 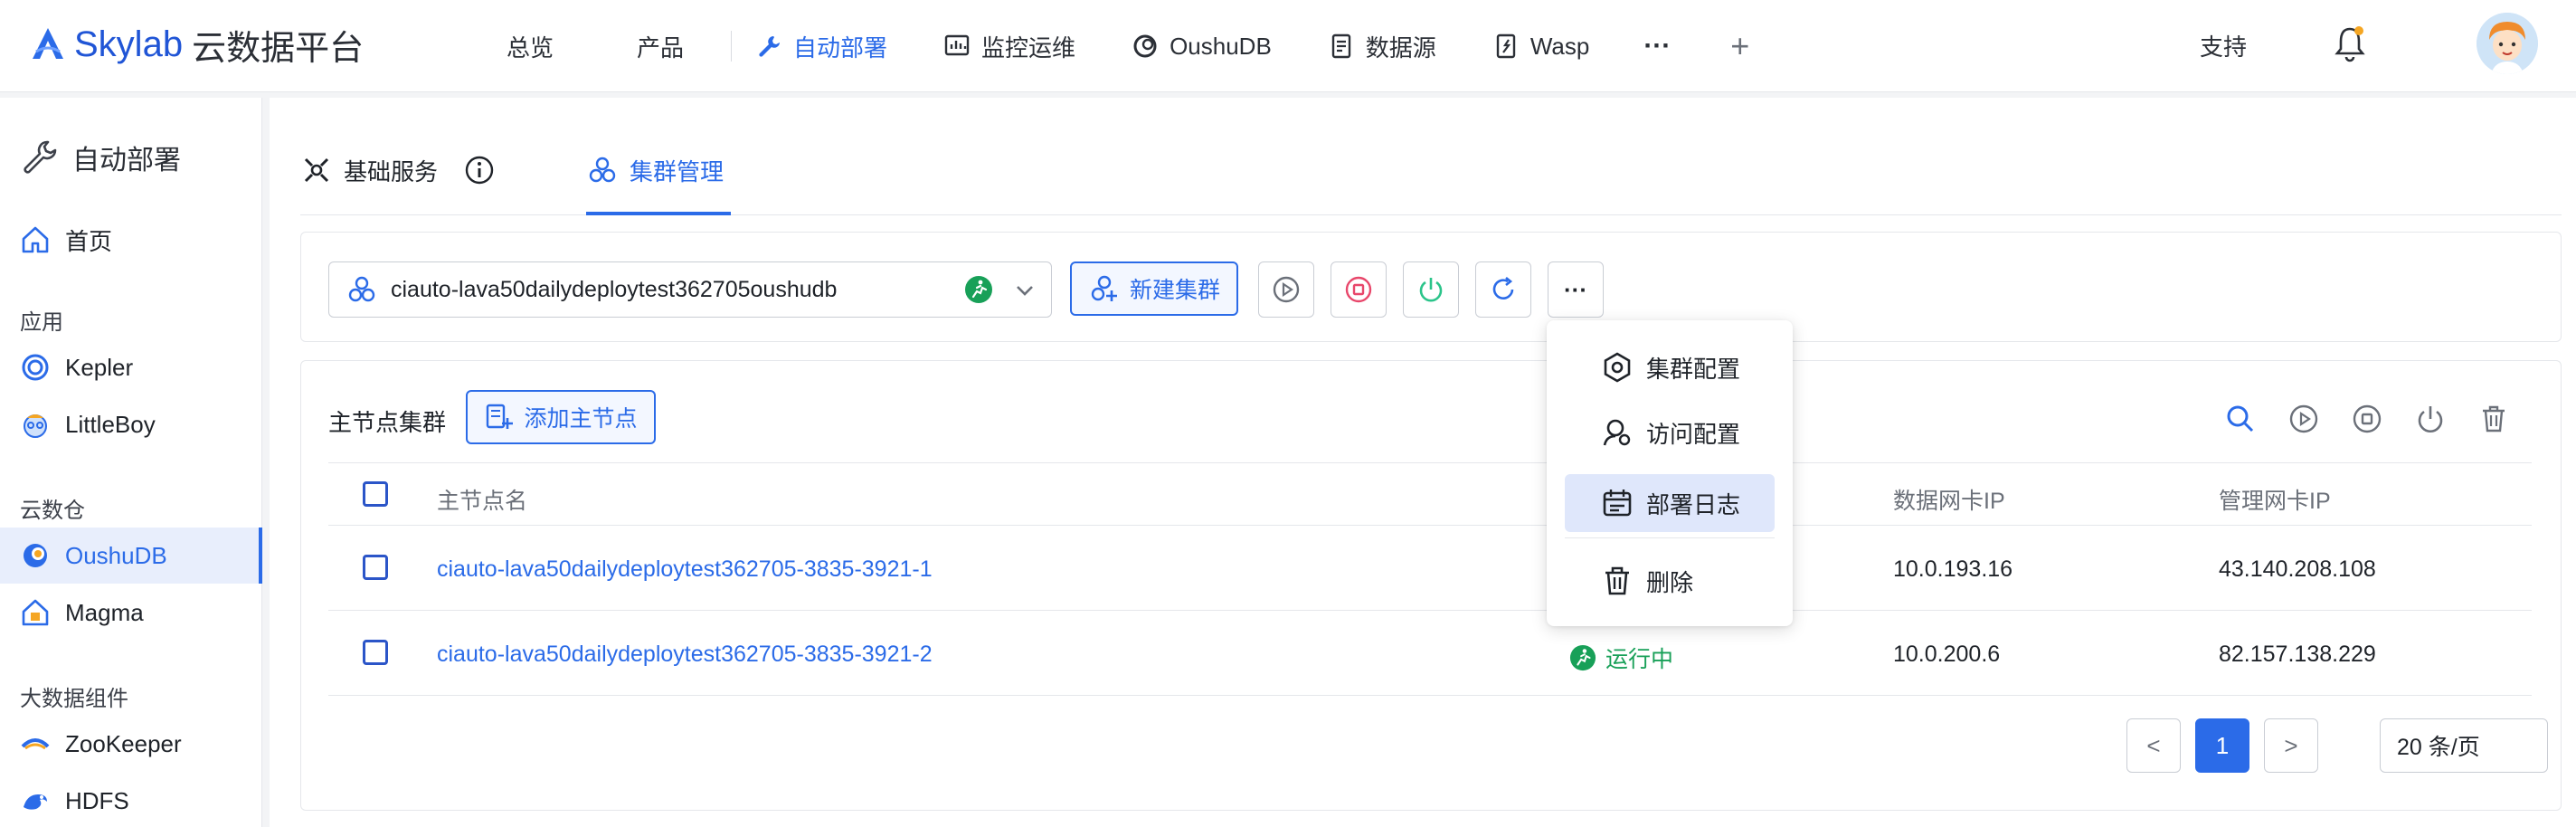 What do you see at coordinates (1009, 46) in the screenshot?
I see `nav-monitoring: 监控运维` at bounding box center [1009, 46].